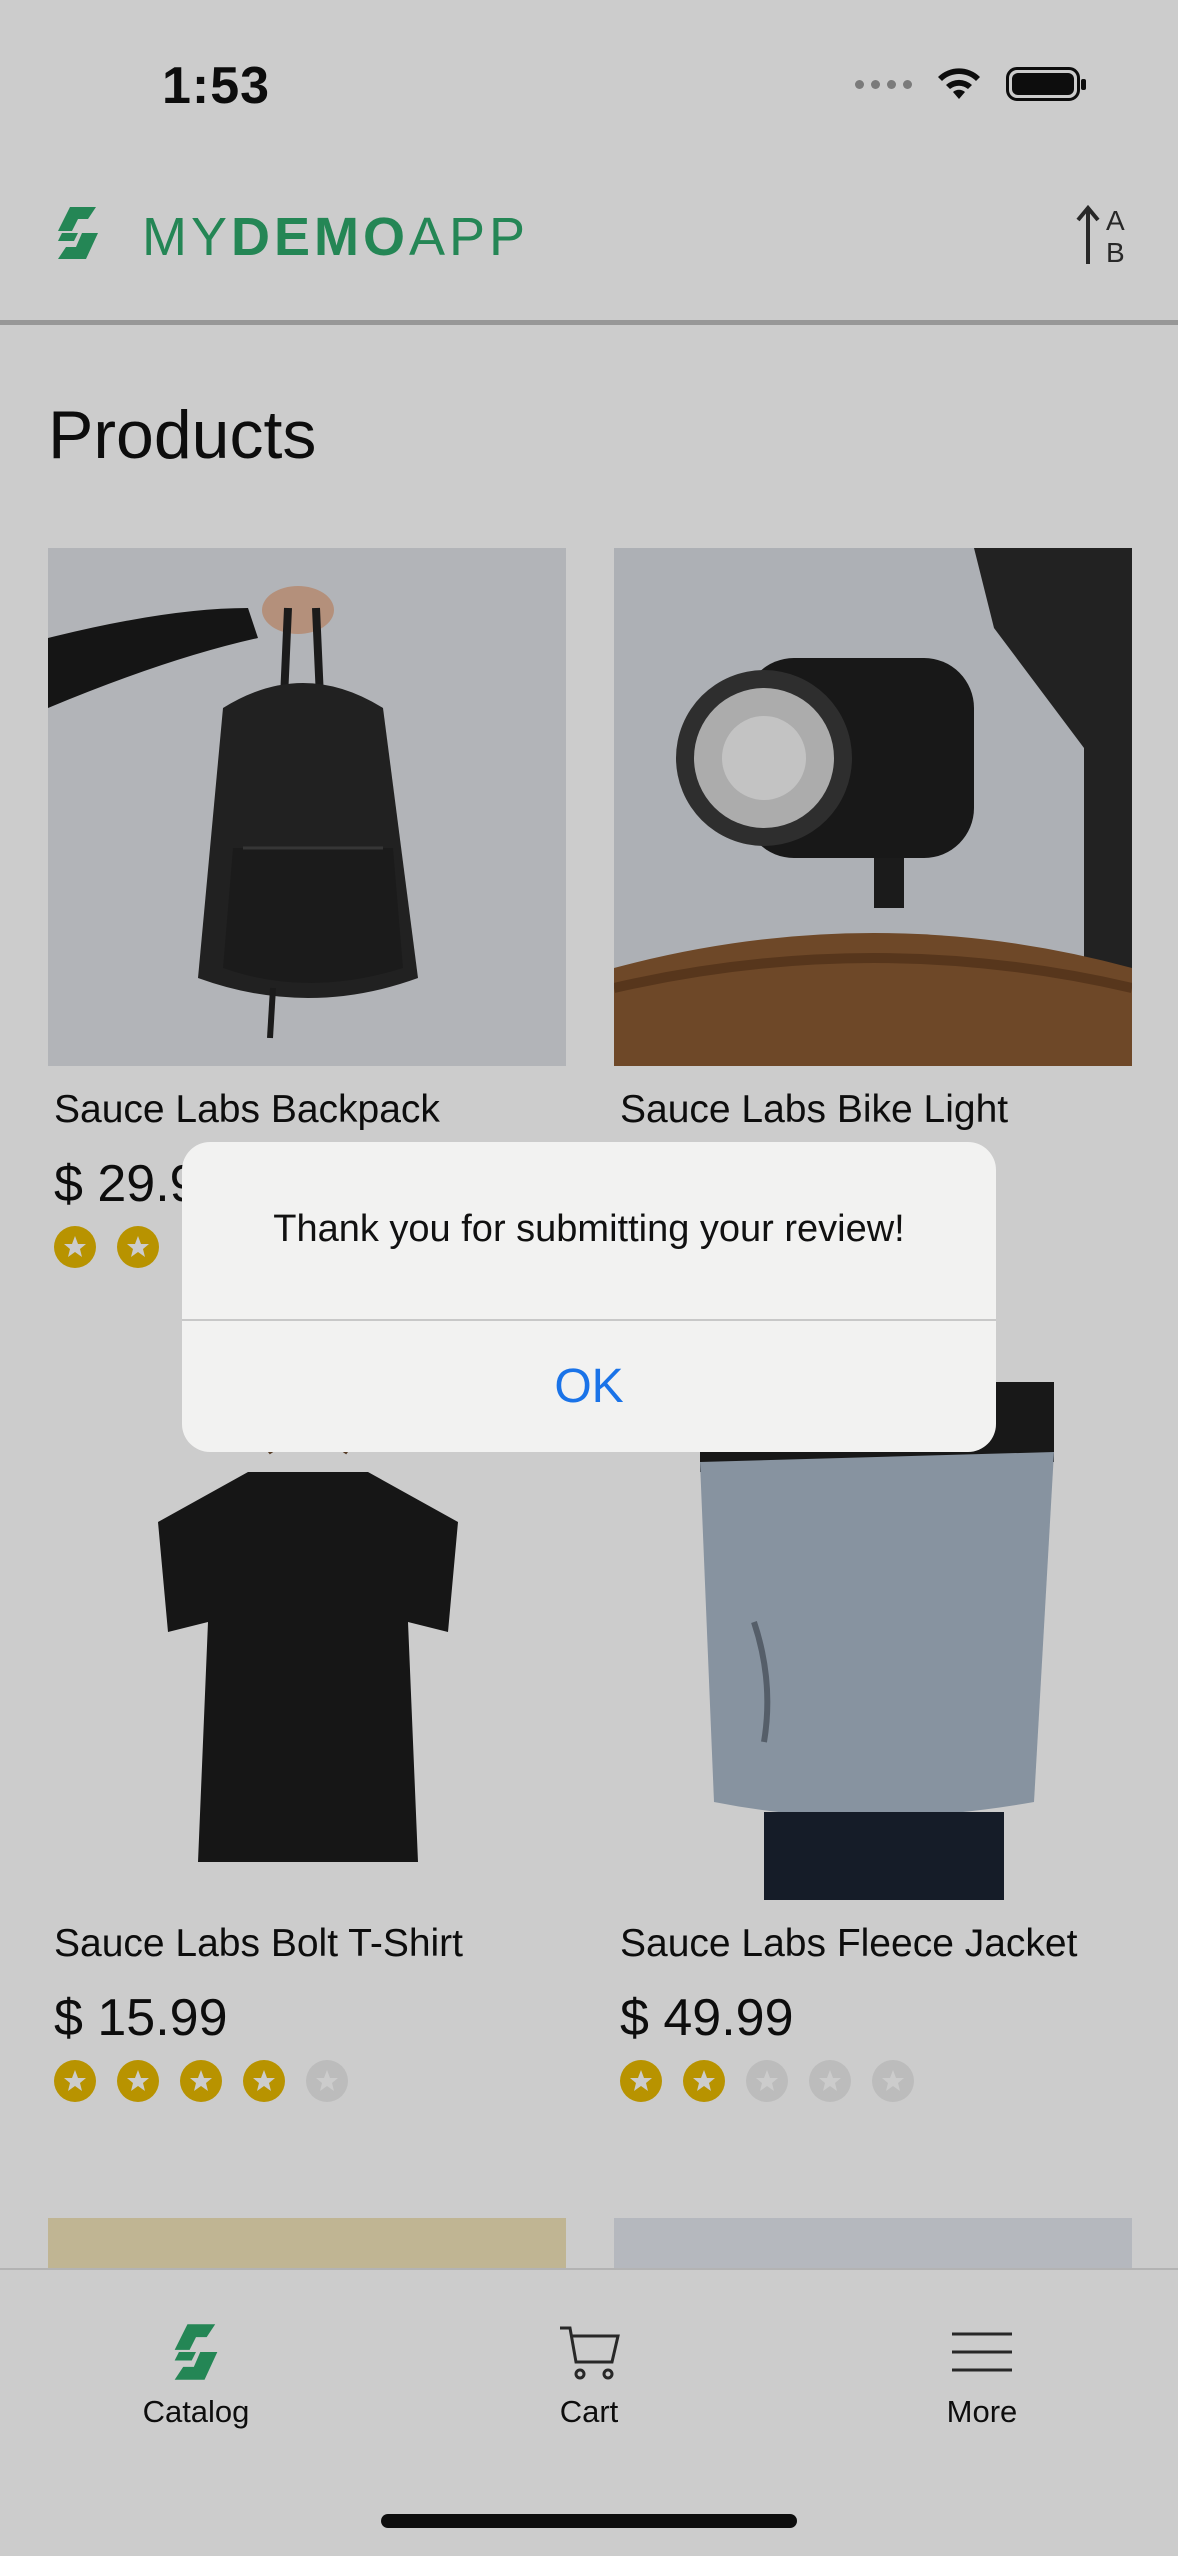  Describe the element at coordinates (589, 1229) in the screenshot. I see `dialog-message: Thank you for submitting your review!` at that location.